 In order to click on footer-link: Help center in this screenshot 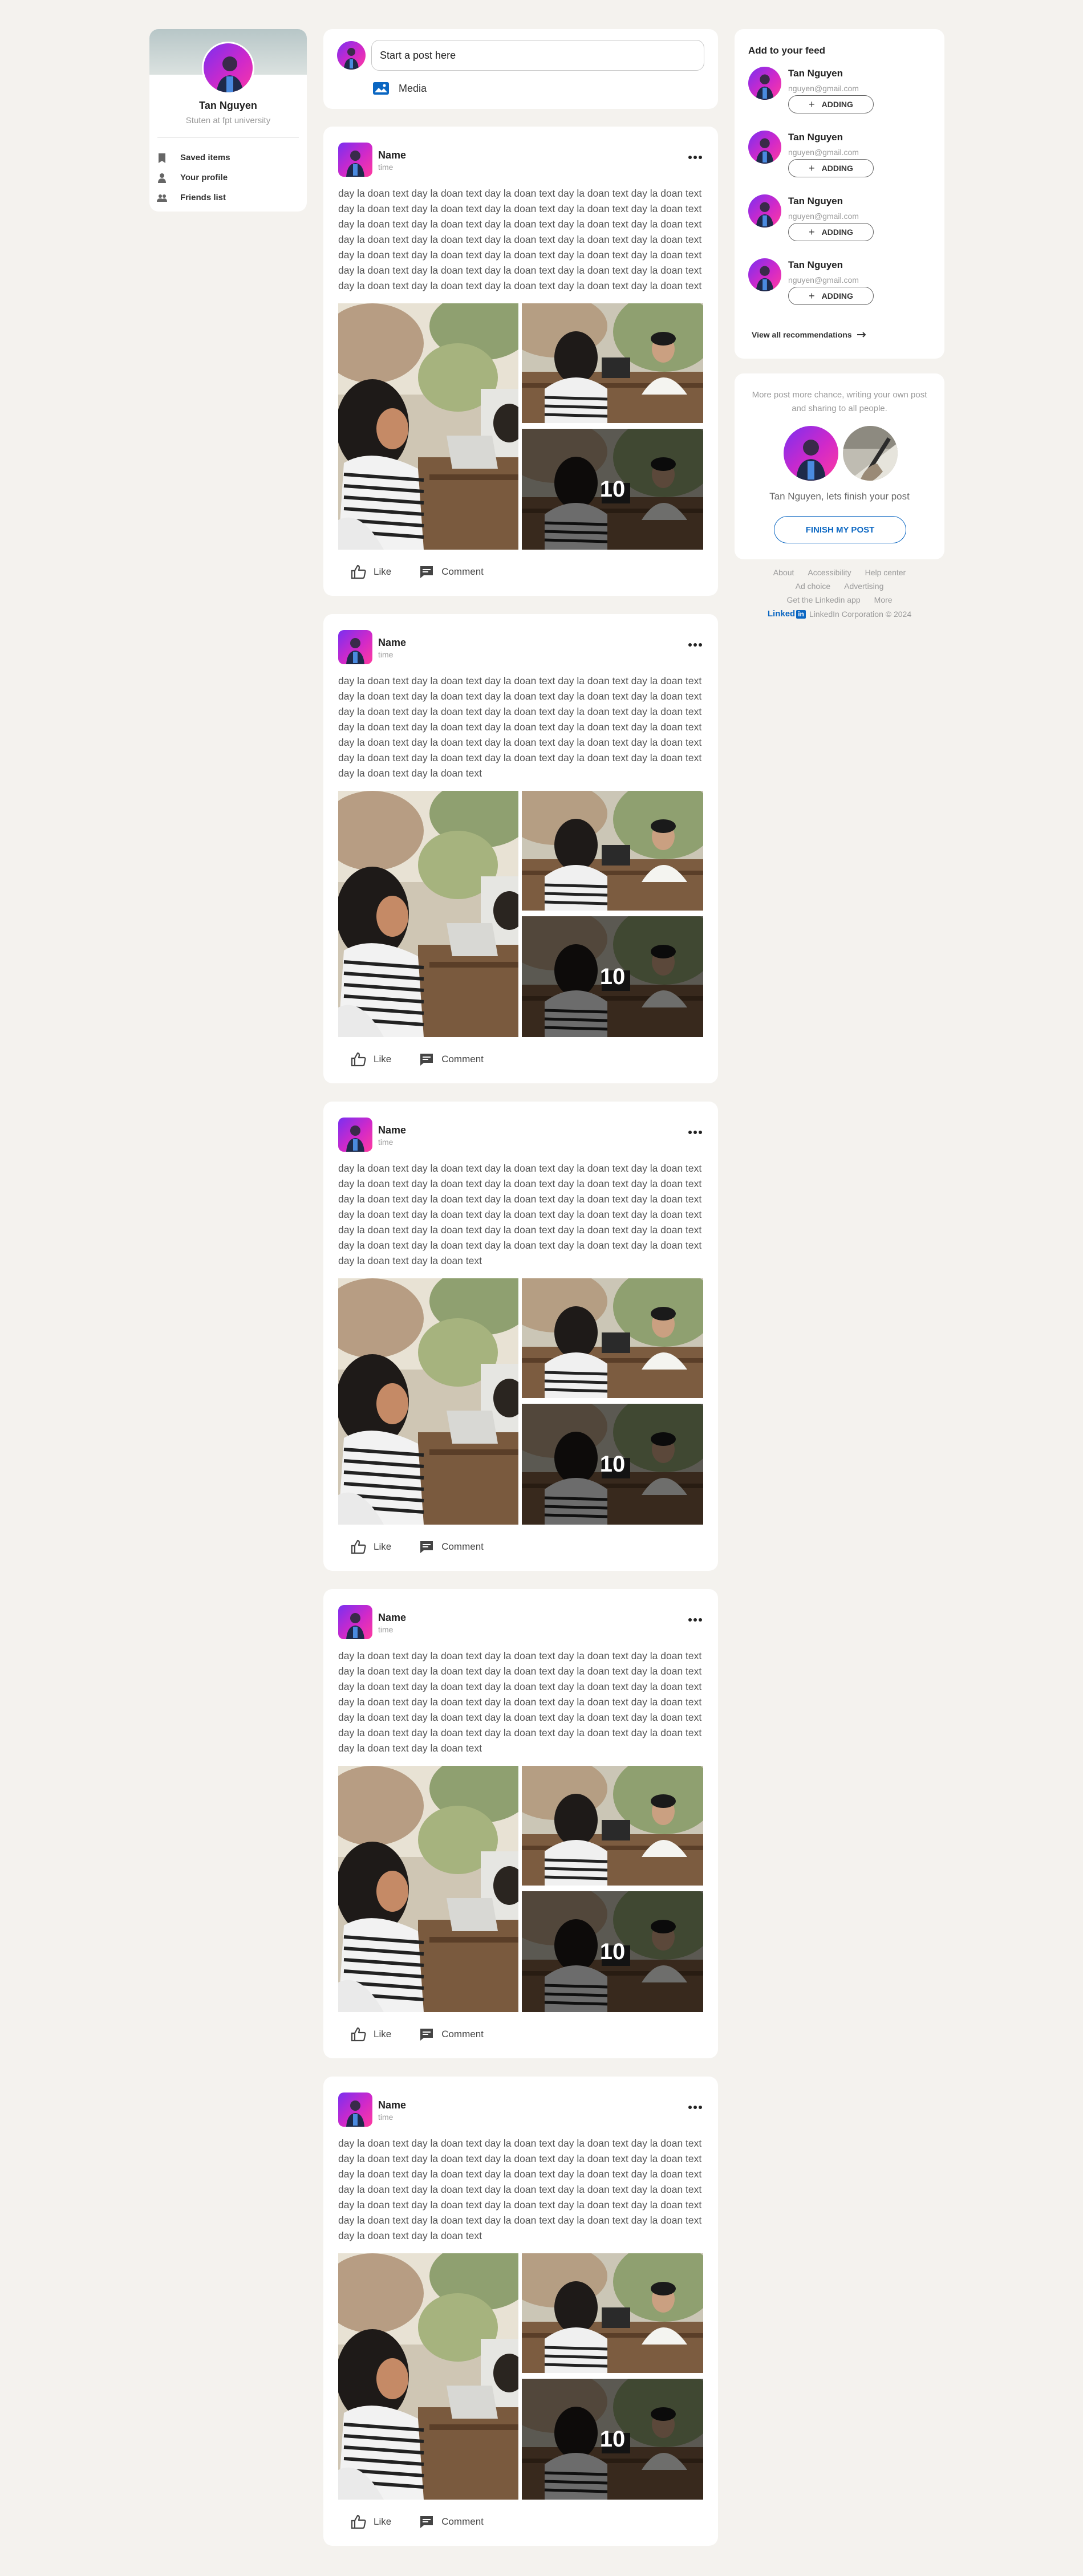, I will do `click(885, 572)`.